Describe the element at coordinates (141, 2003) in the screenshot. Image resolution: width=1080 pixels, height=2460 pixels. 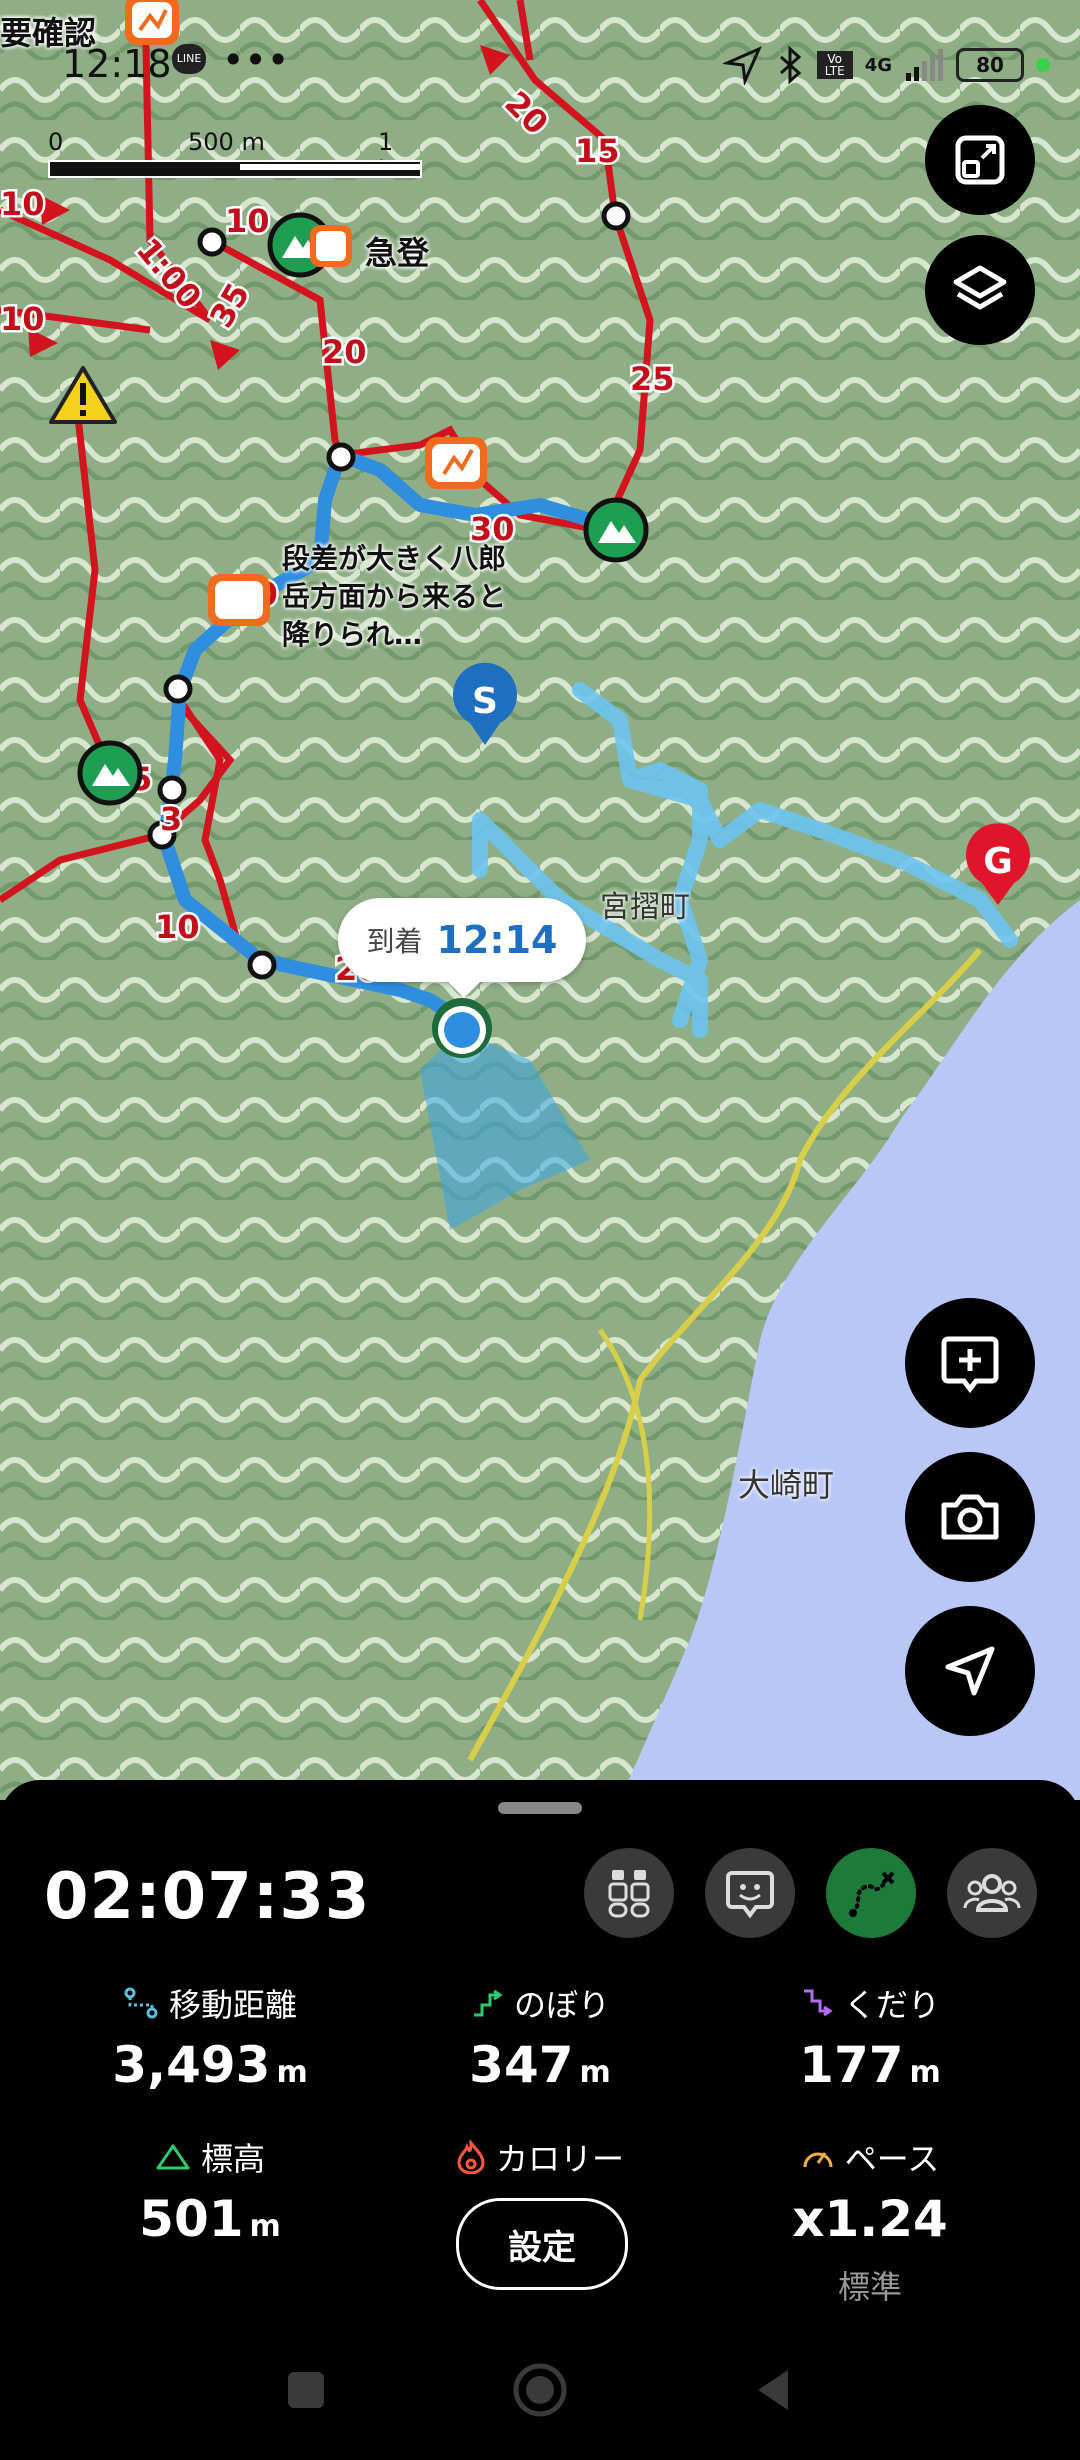
I see `distance-icon` at that location.